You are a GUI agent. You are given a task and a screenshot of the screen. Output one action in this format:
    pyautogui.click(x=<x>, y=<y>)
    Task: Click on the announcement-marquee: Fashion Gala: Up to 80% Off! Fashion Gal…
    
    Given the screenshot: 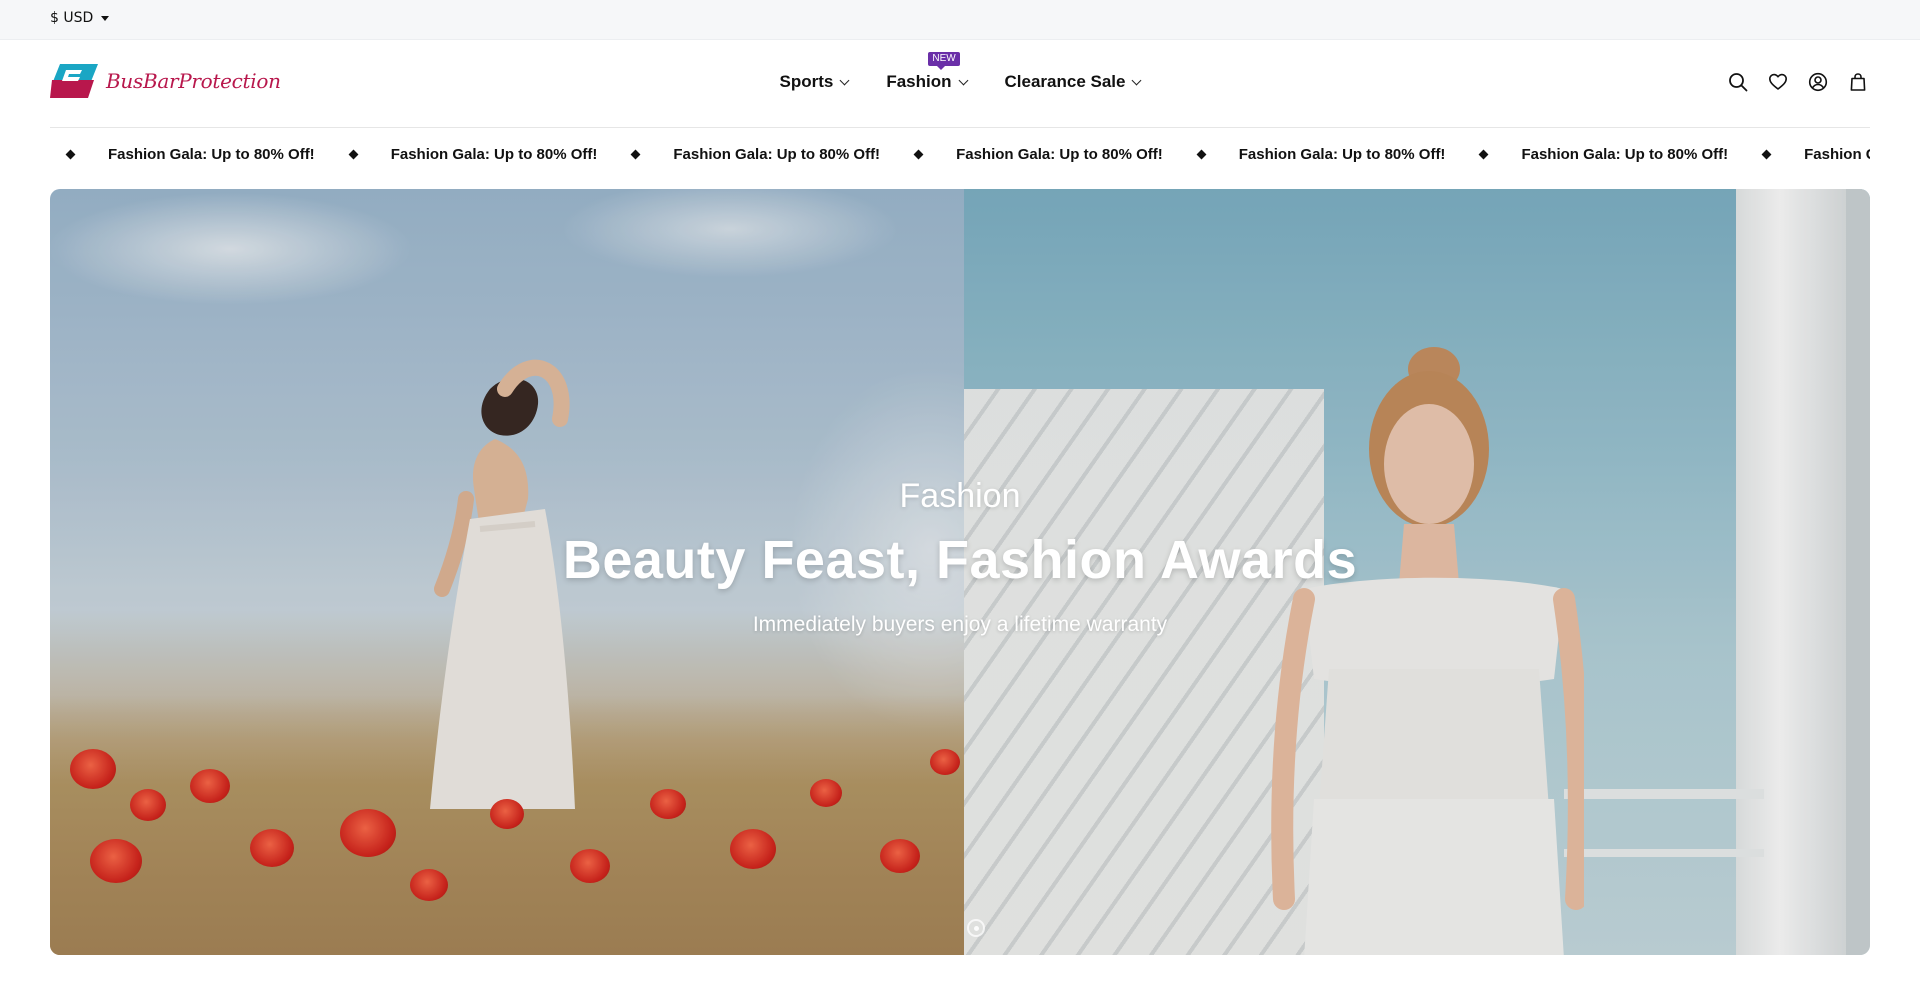 What is the action you would take?
    pyautogui.click(x=960, y=158)
    